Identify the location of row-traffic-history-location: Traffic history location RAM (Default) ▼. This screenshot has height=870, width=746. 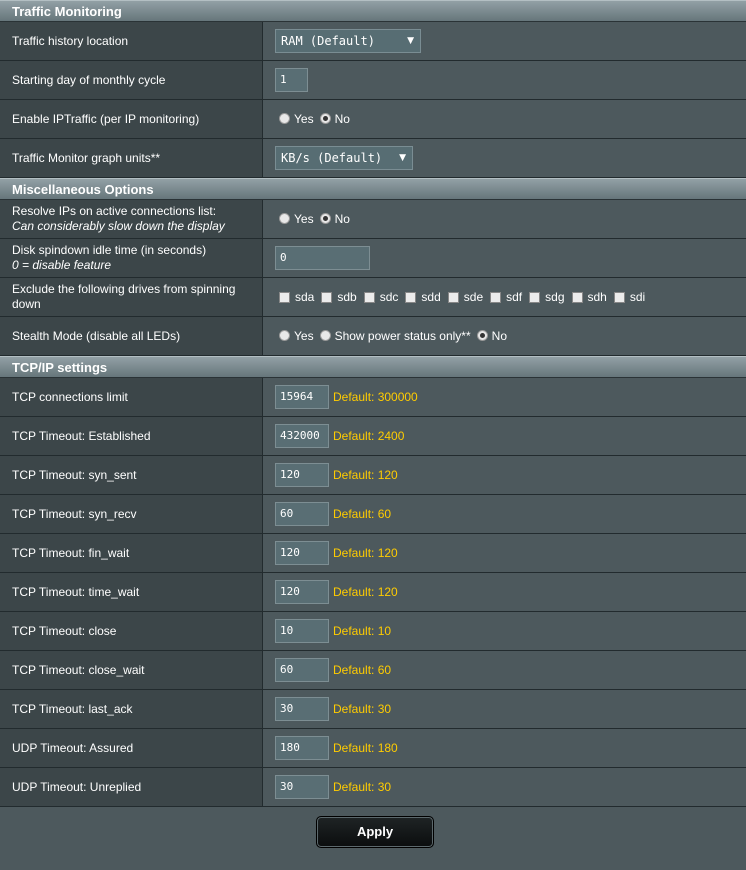
(373, 41).